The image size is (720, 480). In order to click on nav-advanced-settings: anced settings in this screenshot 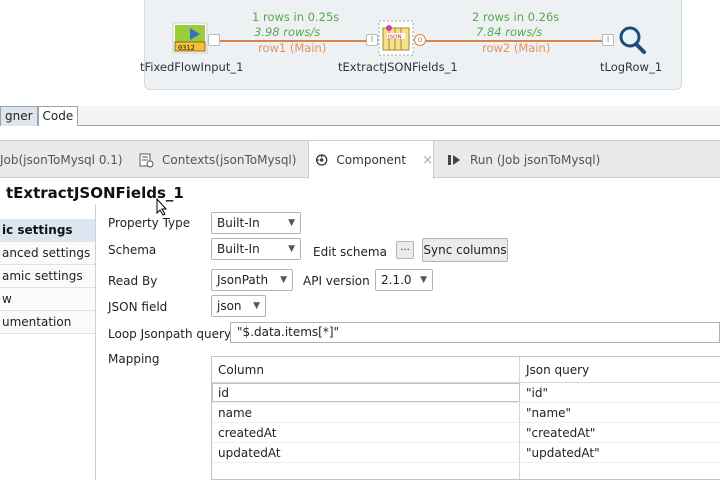, I will do `click(48, 253)`.